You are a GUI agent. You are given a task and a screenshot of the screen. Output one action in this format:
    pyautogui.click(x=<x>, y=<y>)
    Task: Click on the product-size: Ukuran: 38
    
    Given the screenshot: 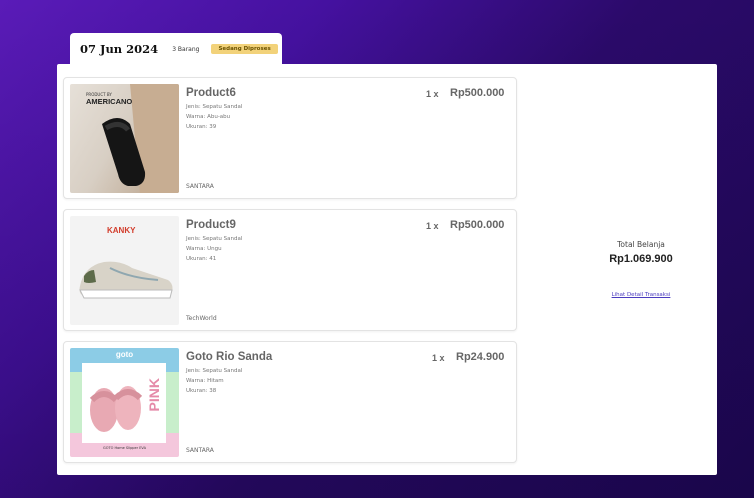 What is the action you would take?
    pyautogui.click(x=201, y=391)
    